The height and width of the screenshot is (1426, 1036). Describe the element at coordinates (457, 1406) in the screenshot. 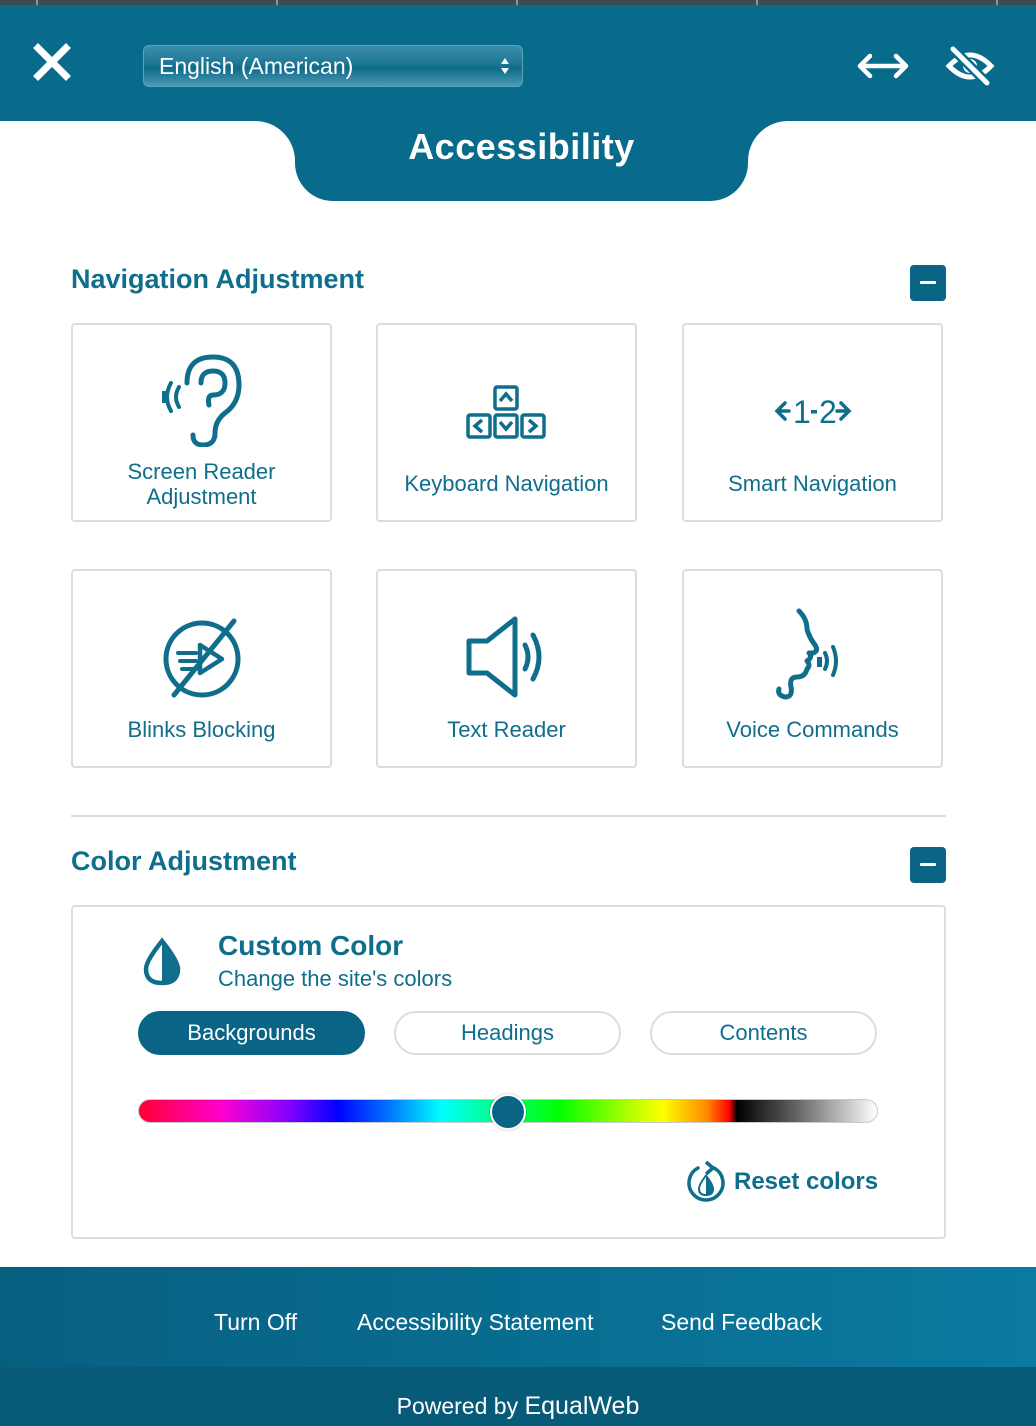

I see `powered-by-prefix: Powered by` at that location.